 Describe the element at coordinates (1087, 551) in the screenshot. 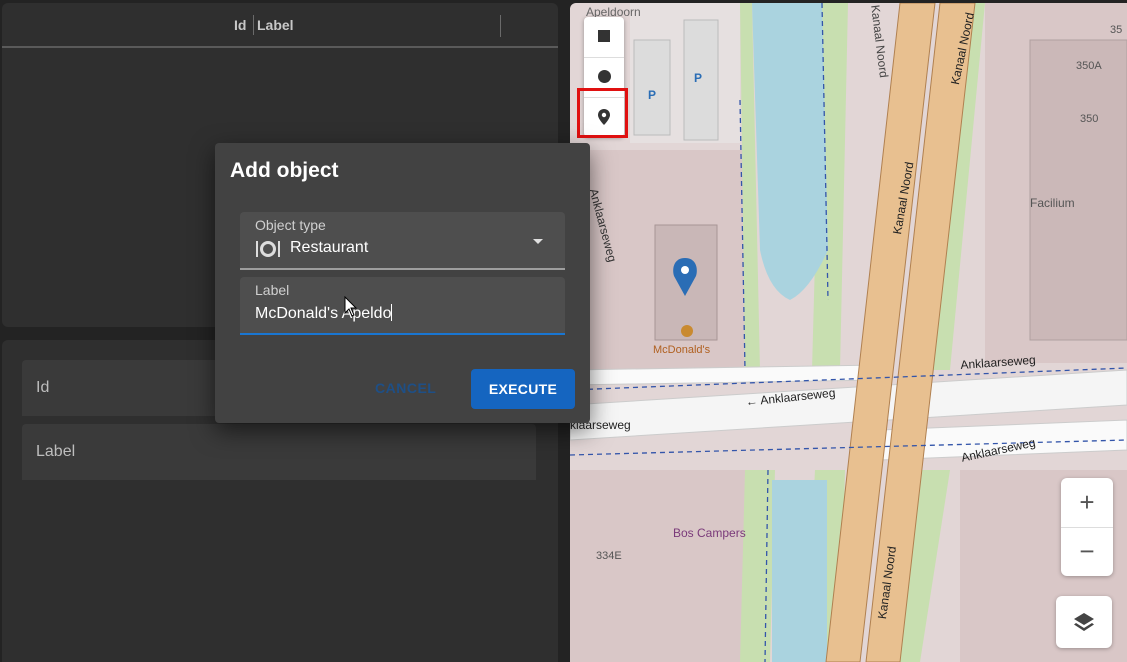

I see `zoom-out-button: −` at that location.